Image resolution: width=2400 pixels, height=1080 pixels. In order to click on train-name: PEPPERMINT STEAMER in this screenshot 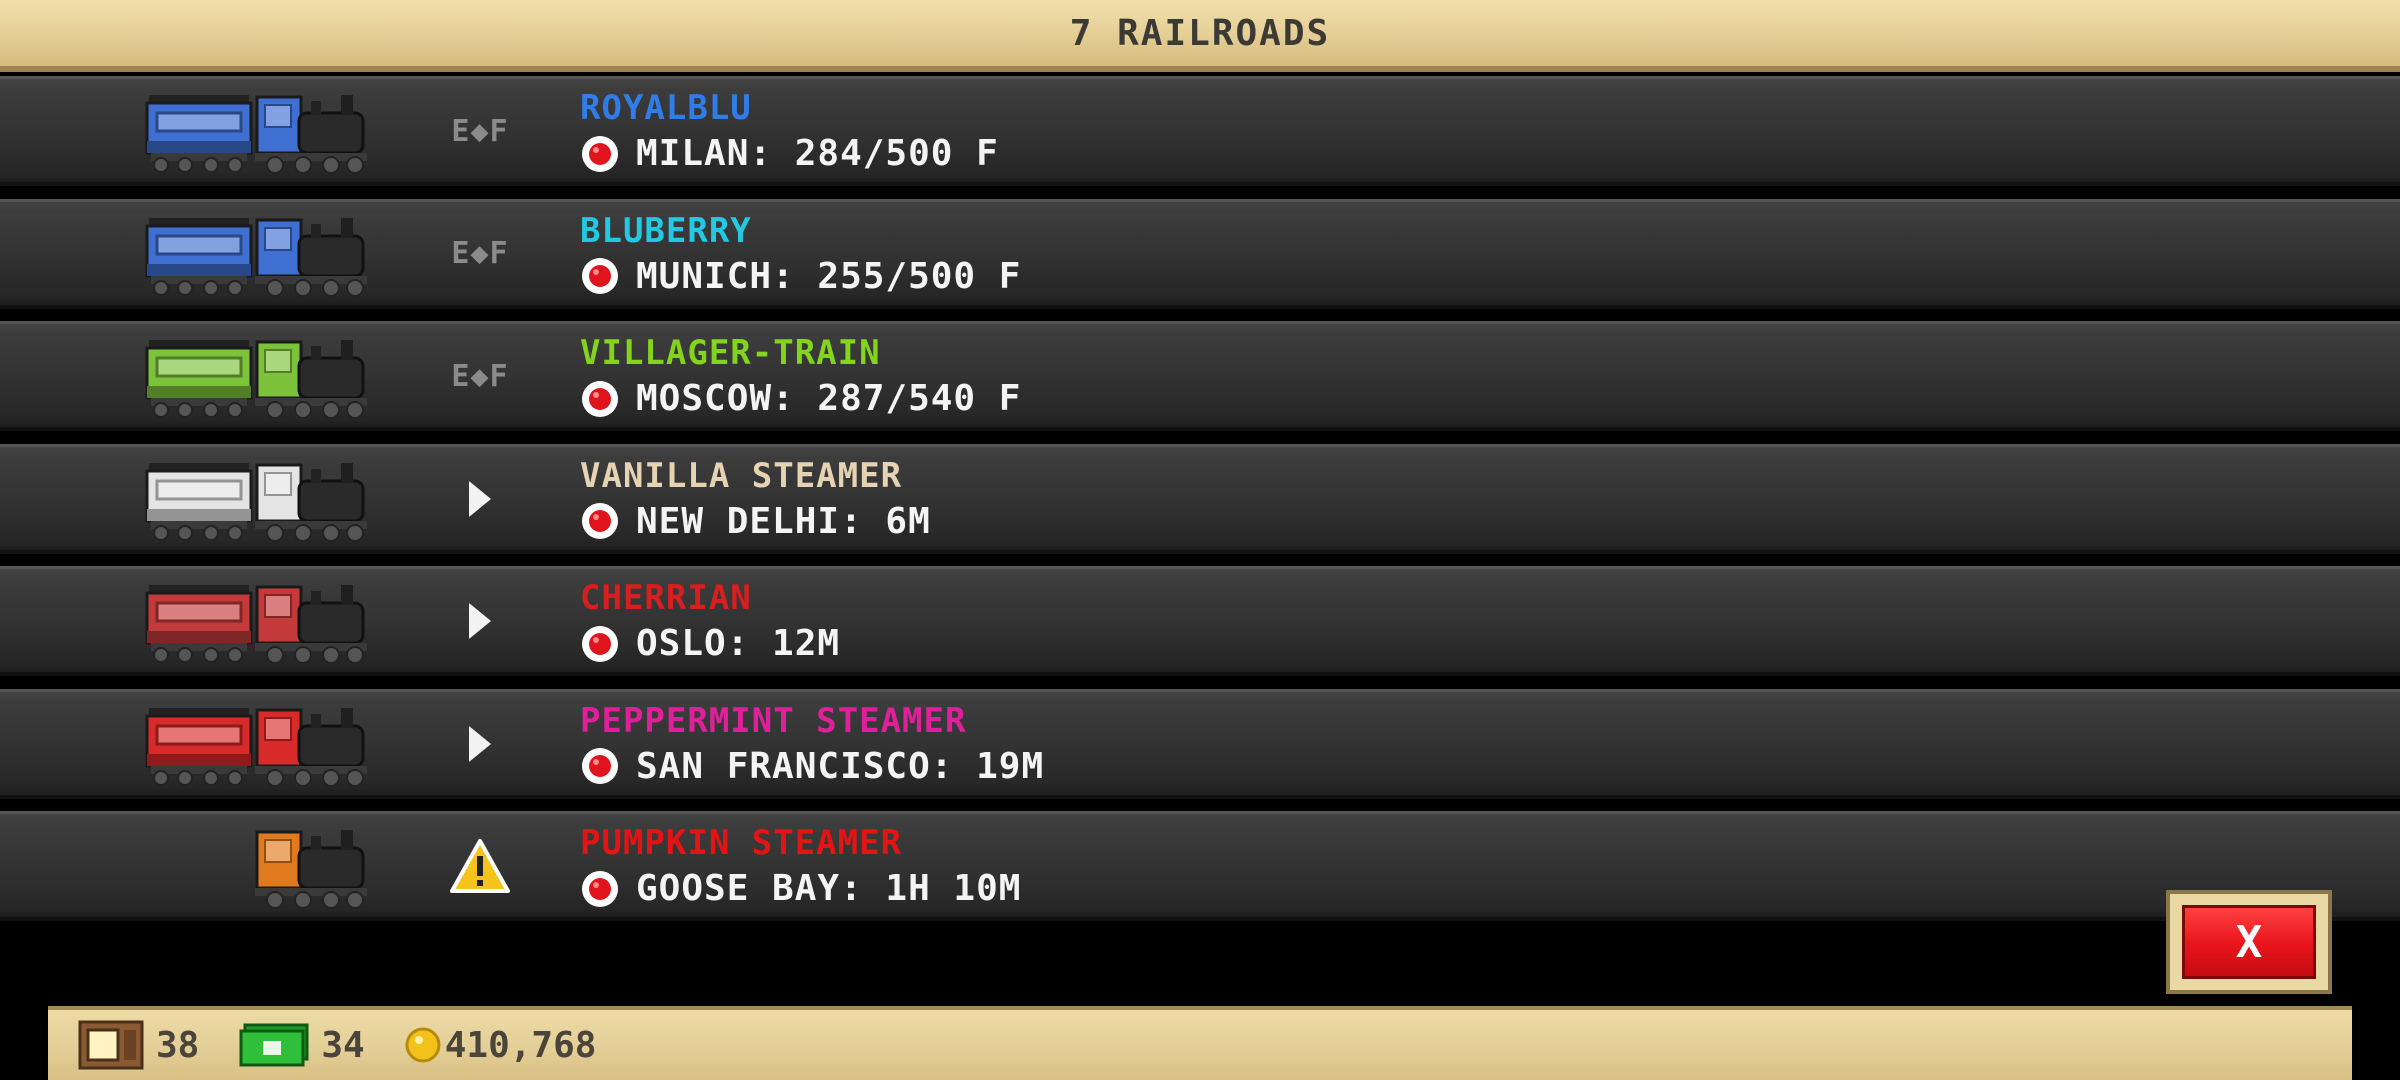, I will do `click(773, 720)`.